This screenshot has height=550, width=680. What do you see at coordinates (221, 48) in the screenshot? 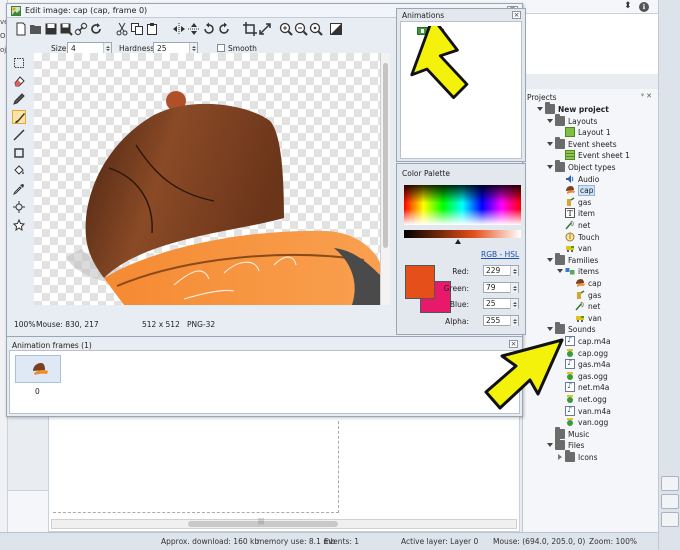
I see `smooth-checkbox` at bounding box center [221, 48].